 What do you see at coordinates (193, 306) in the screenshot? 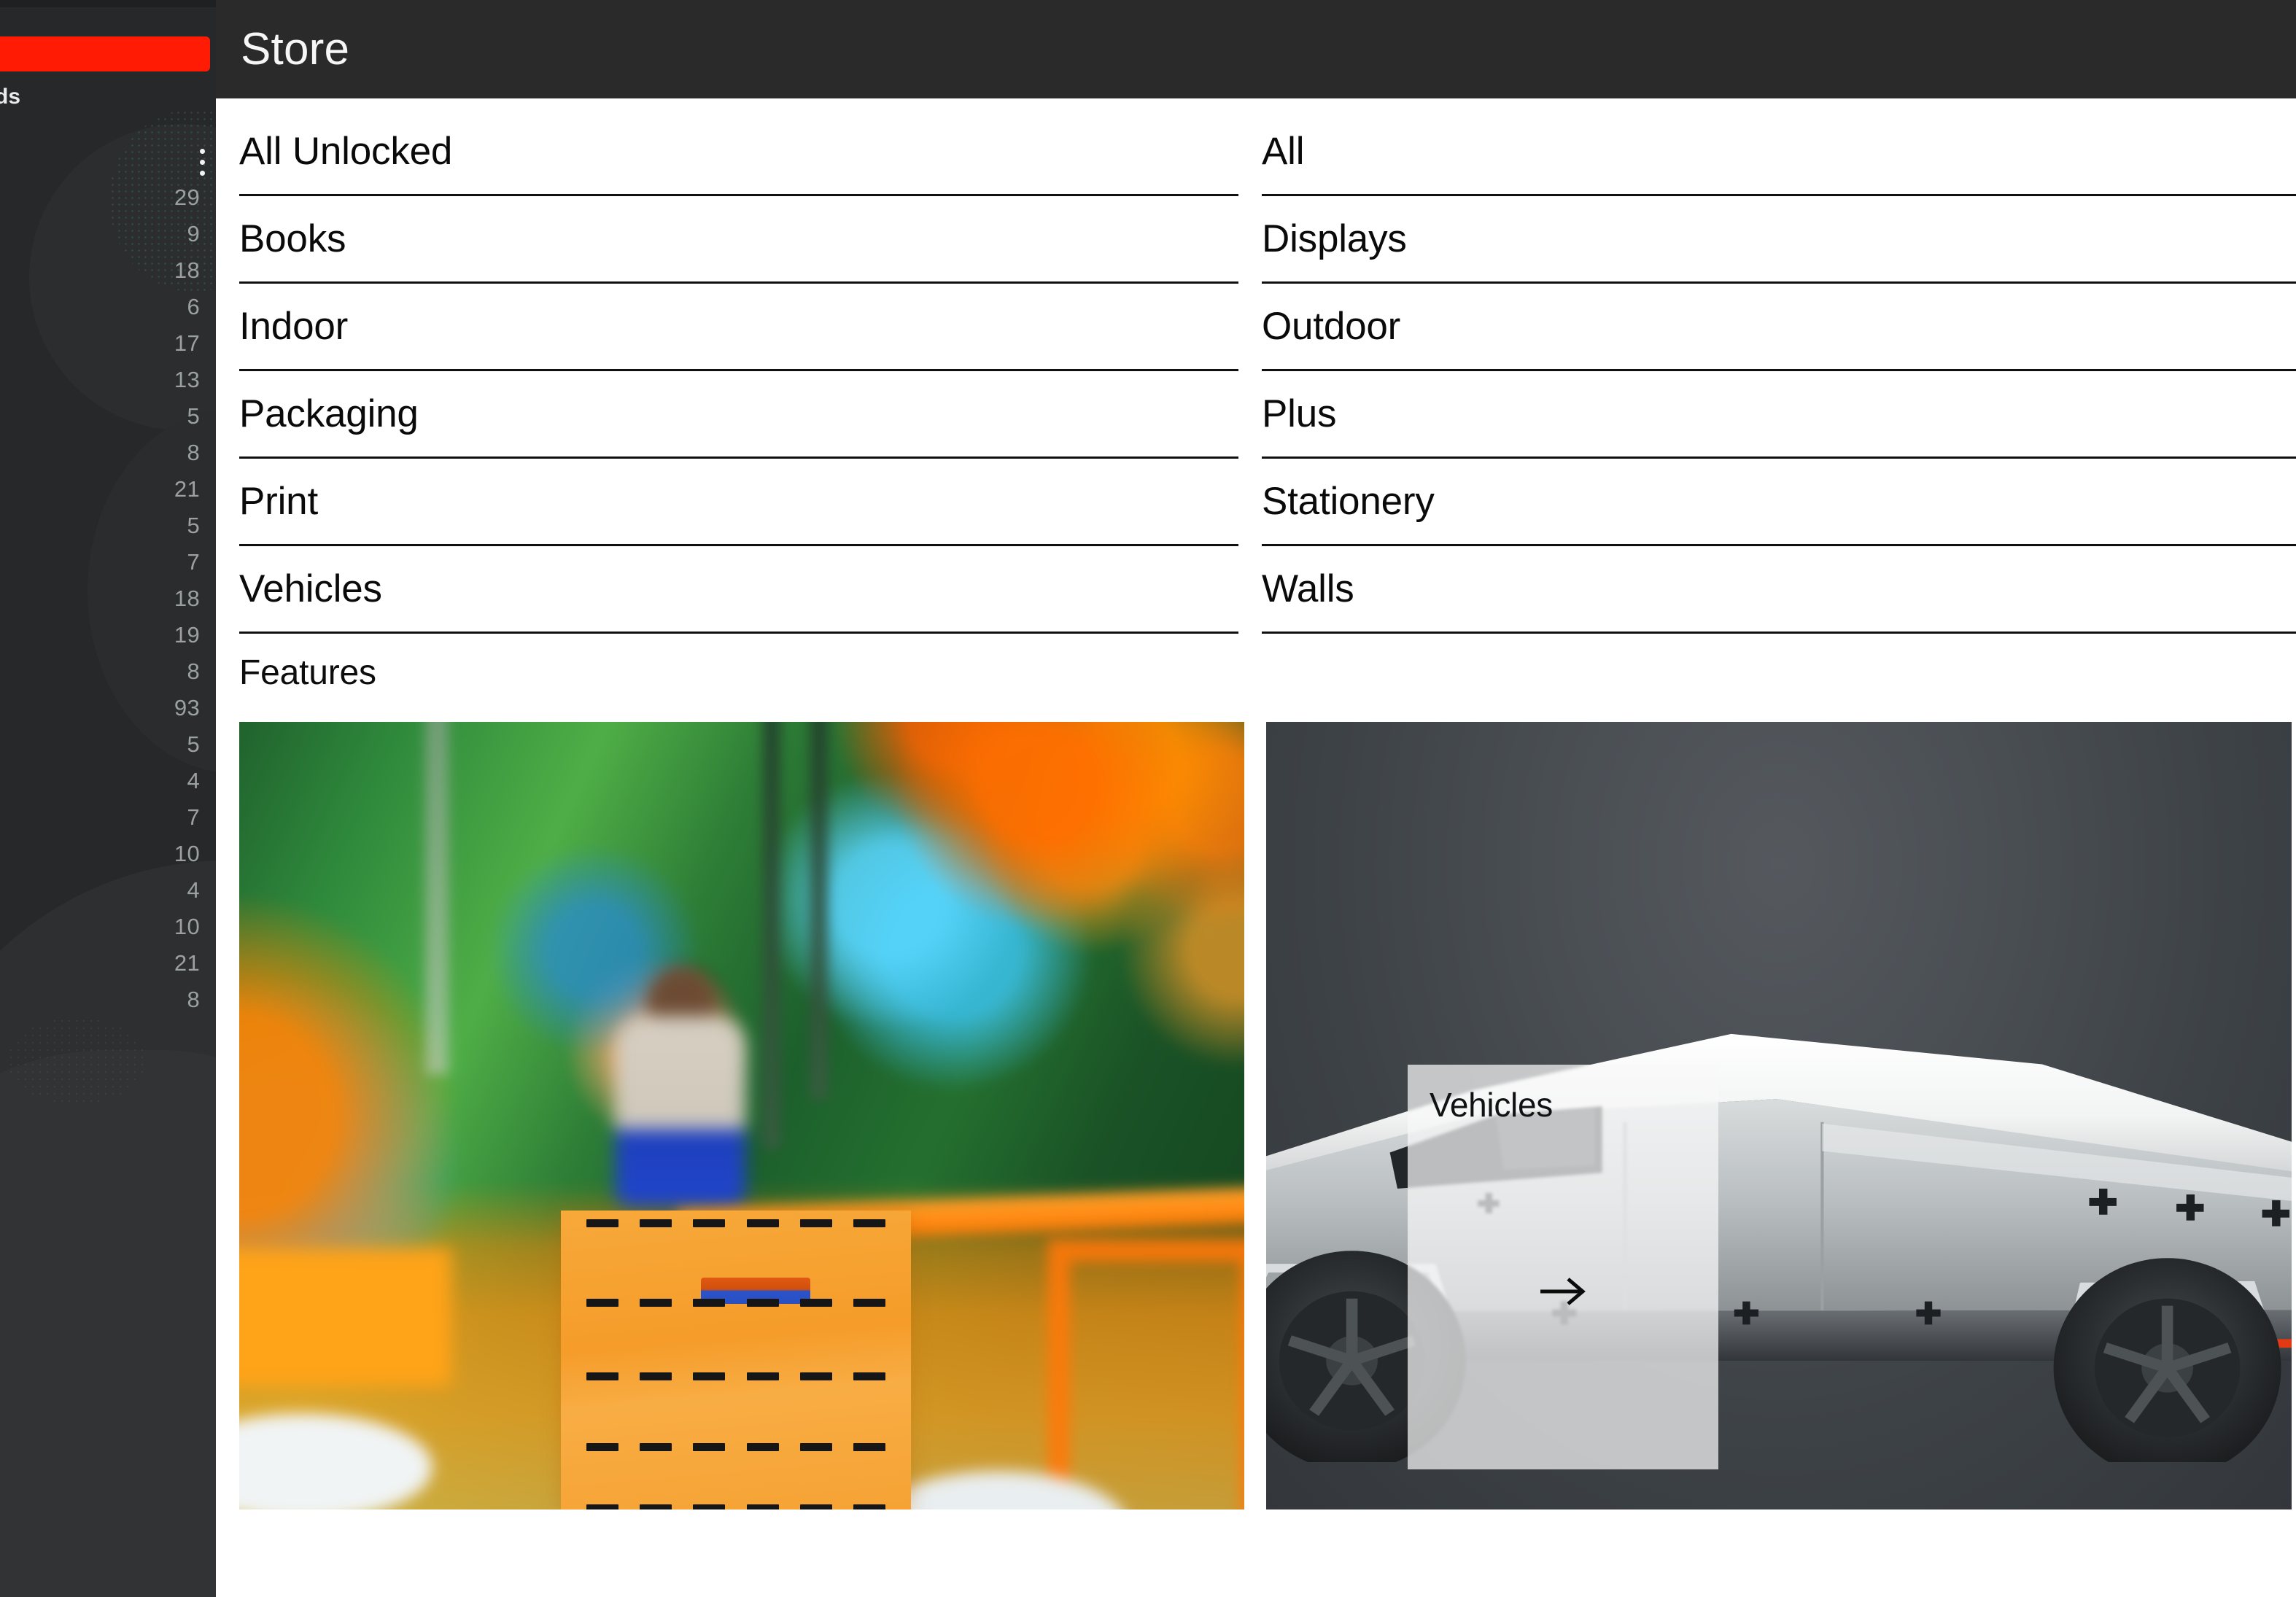
I see `sidebar-item-count: 6` at bounding box center [193, 306].